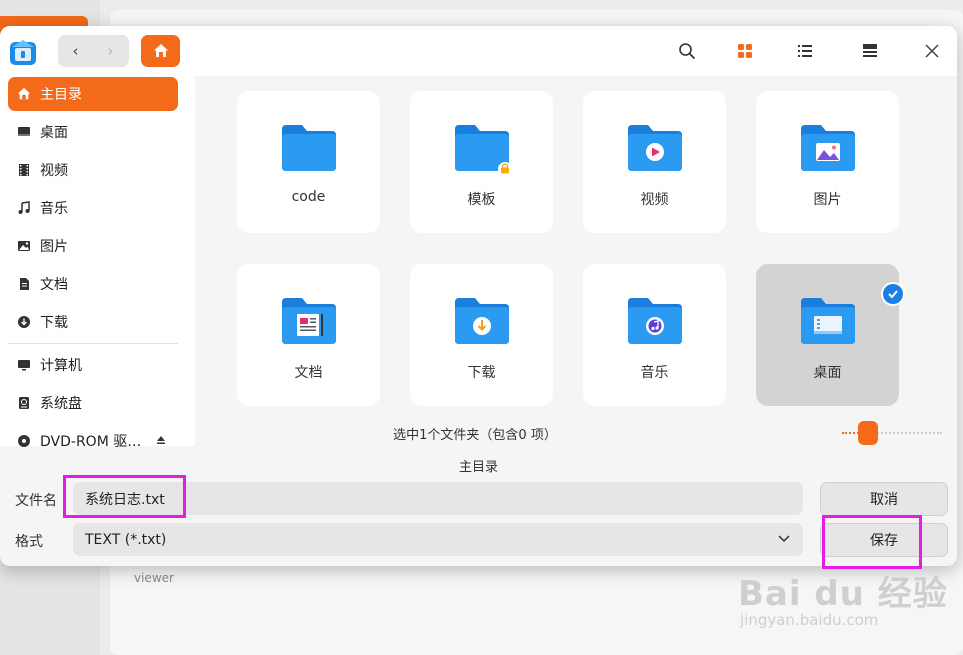  What do you see at coordinates (24, 403) in the screenshot?
I see `disk-icon` at bounding box center [24, 403].